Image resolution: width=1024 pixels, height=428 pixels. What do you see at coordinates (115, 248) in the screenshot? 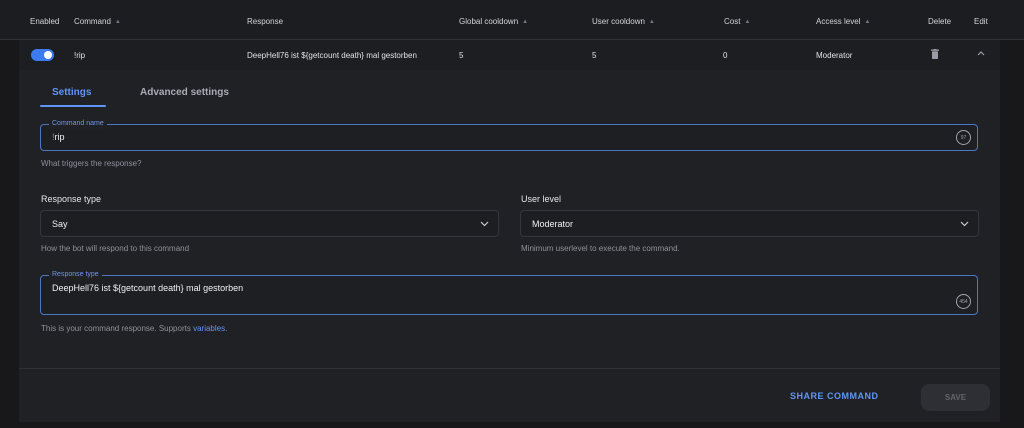
I see `response-type-helper: How the bot will respond to this command` at bounding box center [115, 248].